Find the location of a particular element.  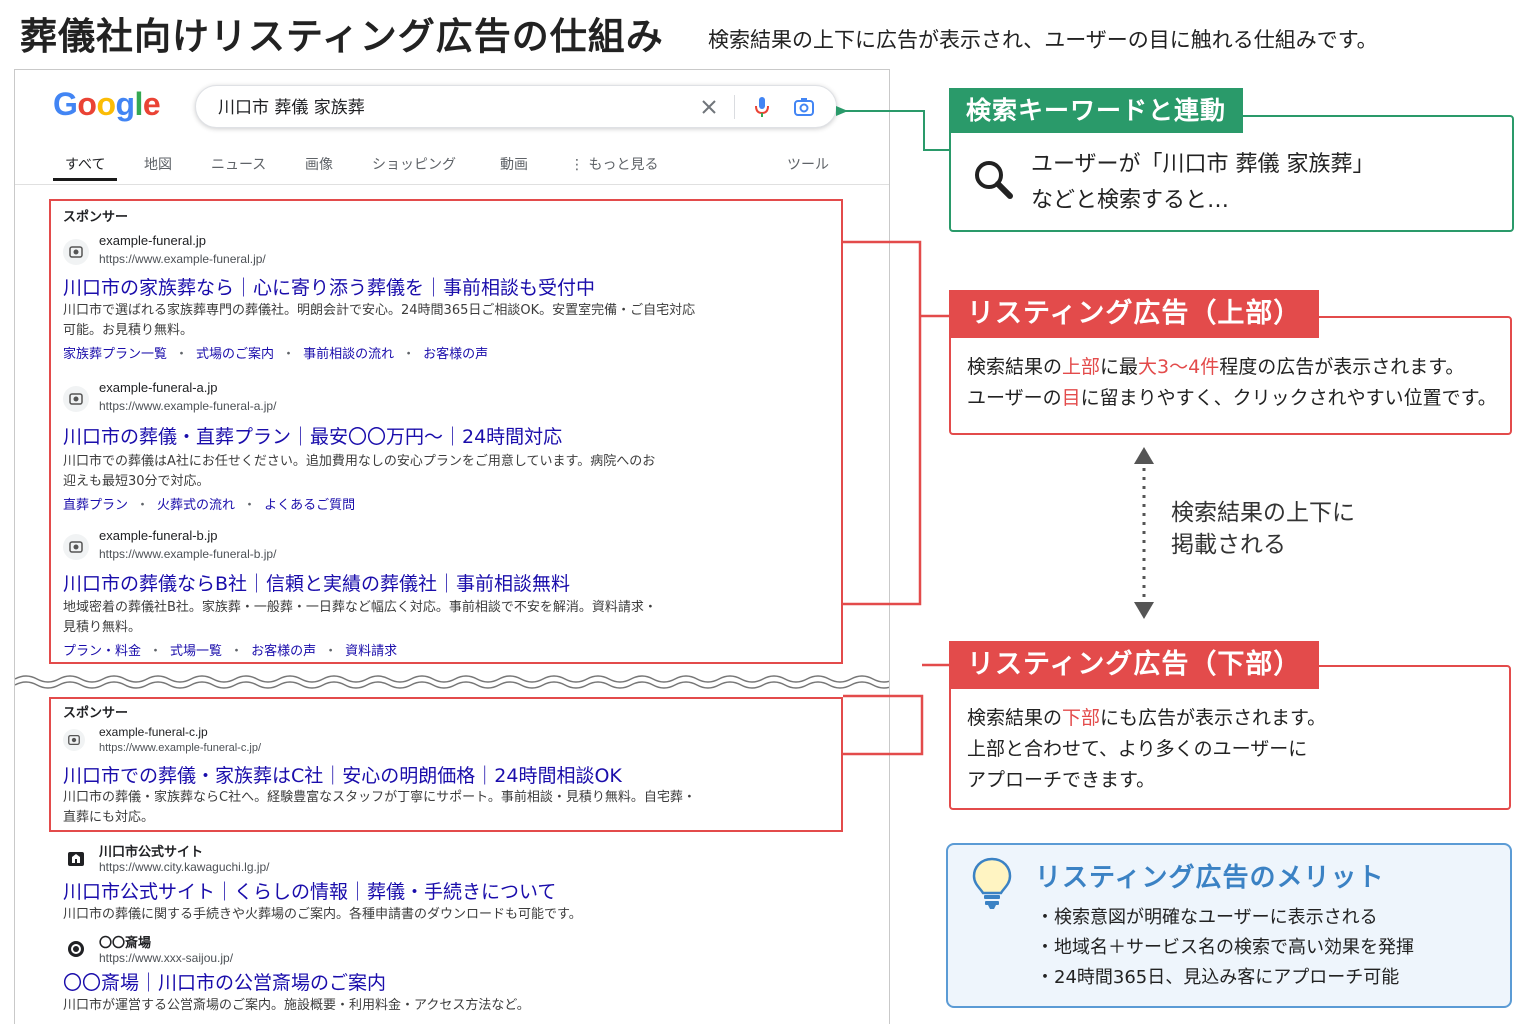

building-icon is located at coordinates (76, 858).